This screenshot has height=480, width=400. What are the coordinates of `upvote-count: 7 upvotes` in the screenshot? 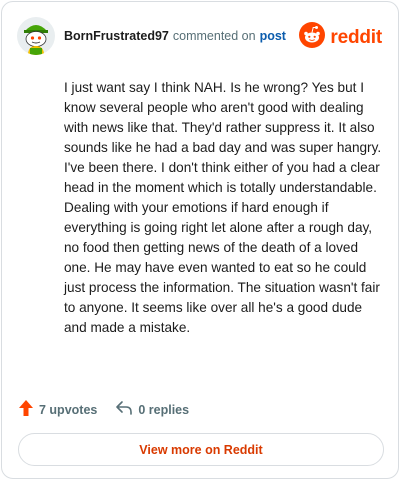 It's located at (68, 409).